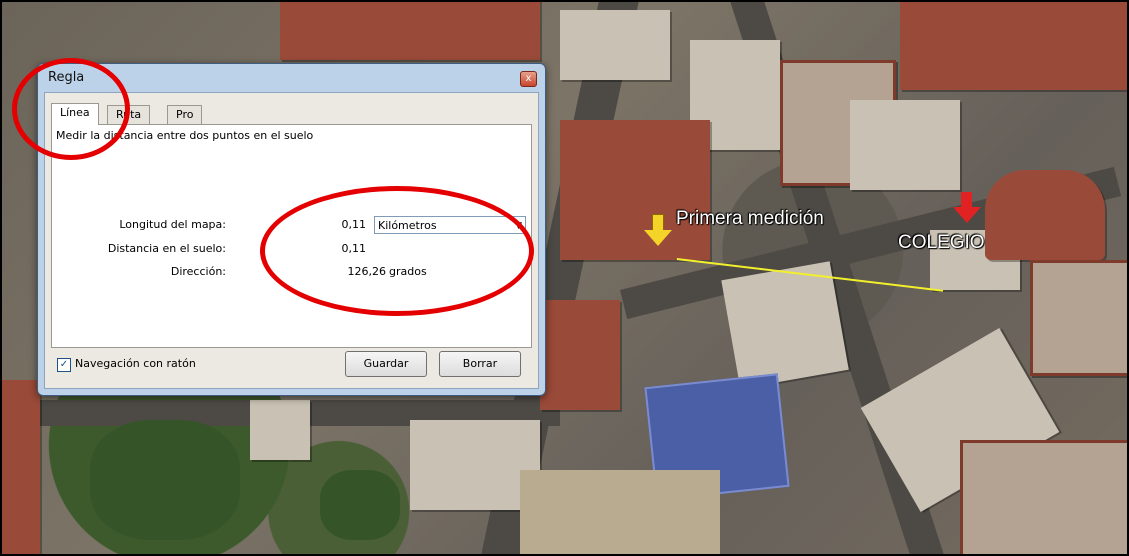 This screenshot has width=1129, height=556. What do you see at coordinates (135, 363) in the screenshot?
I see `mouse-navigation-label: Navegación con ratón` at bounding box center [135, 363].